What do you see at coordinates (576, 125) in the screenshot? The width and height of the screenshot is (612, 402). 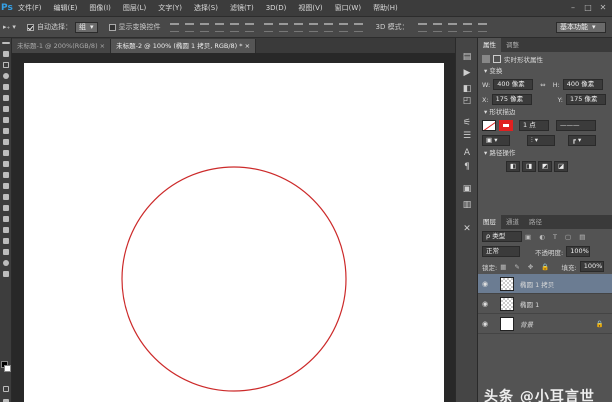 I see `stroke-type-dropdown: ———` at bounding box center [576, 125].